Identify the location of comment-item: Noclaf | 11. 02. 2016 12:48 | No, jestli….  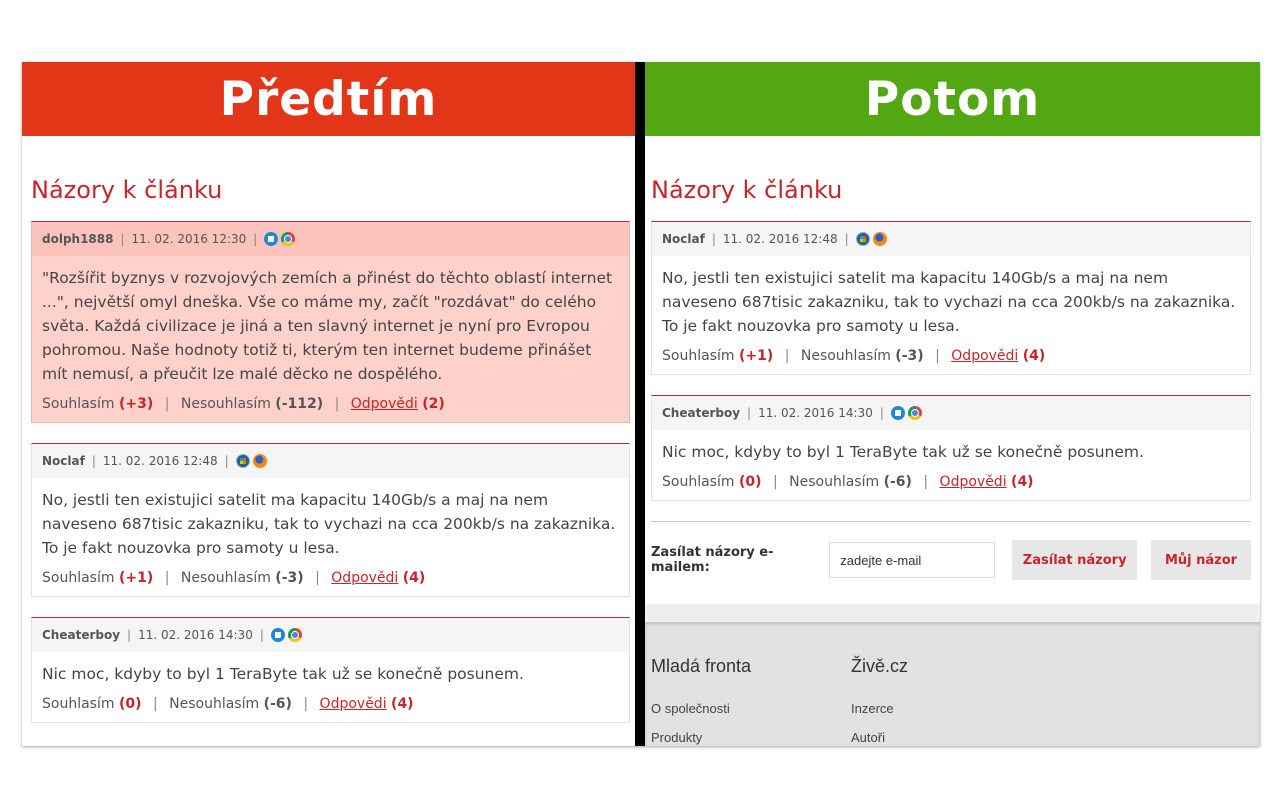
(330, 520).